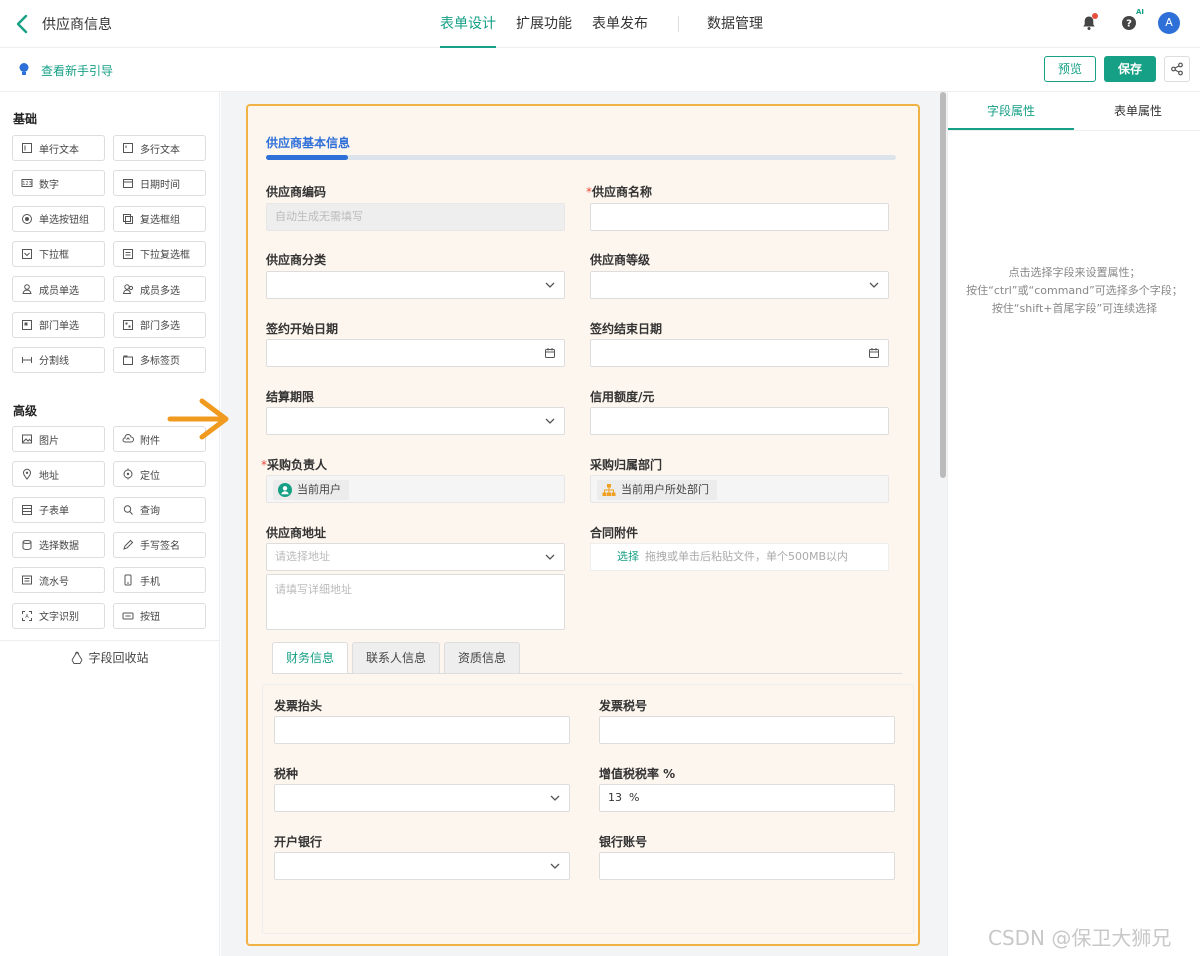 The height and width of the screenshot is (956, 1200). I want to click on widget-dropdown-multi: 下拉复选框, so click(159, 253).